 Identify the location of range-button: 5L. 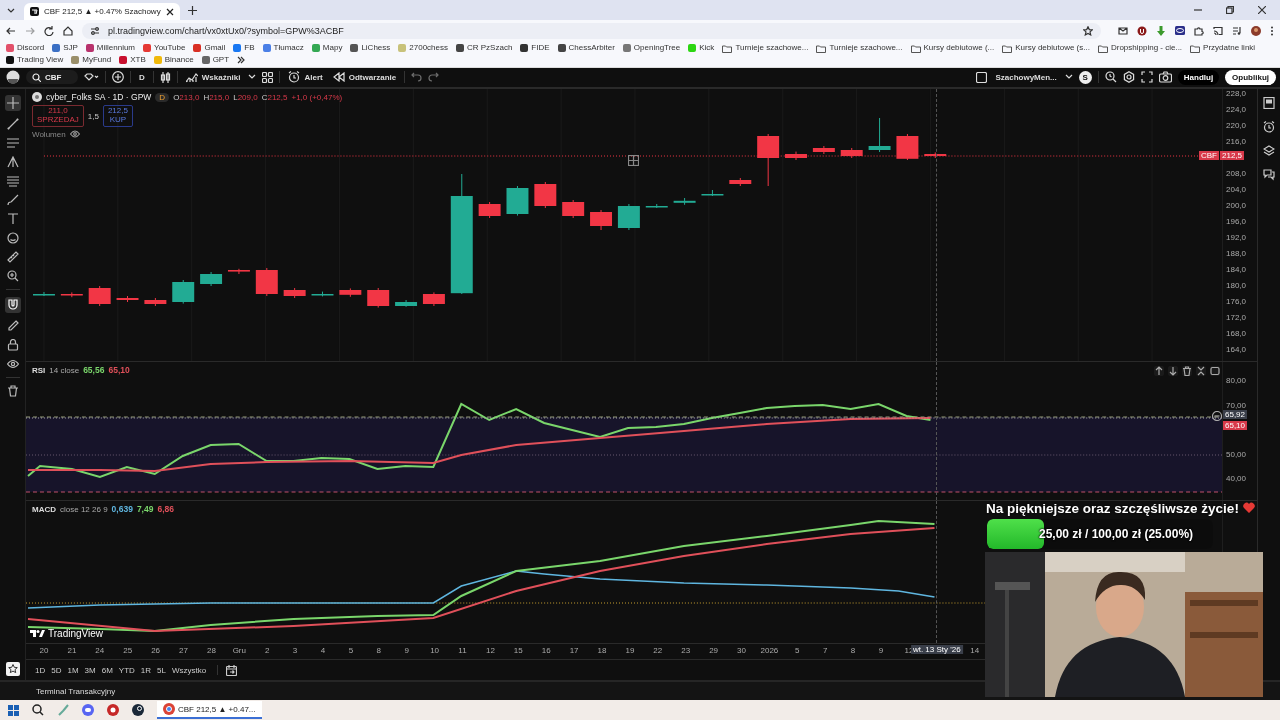
(161, 670).